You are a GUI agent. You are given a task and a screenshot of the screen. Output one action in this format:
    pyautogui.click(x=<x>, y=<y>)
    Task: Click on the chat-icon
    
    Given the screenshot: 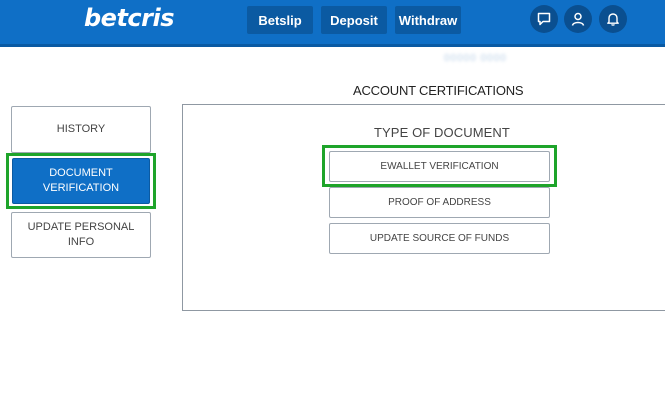 What is the action you would take?
    pyautogui.click(x=544, y=19)
    